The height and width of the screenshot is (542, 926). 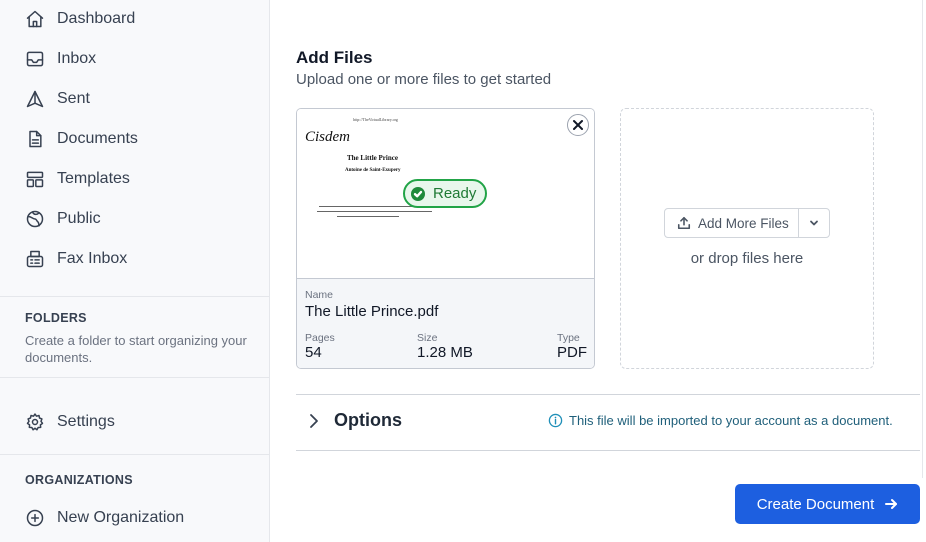 I want to click on sidebar-item-templates: Templates, so click(x=77, y=179).